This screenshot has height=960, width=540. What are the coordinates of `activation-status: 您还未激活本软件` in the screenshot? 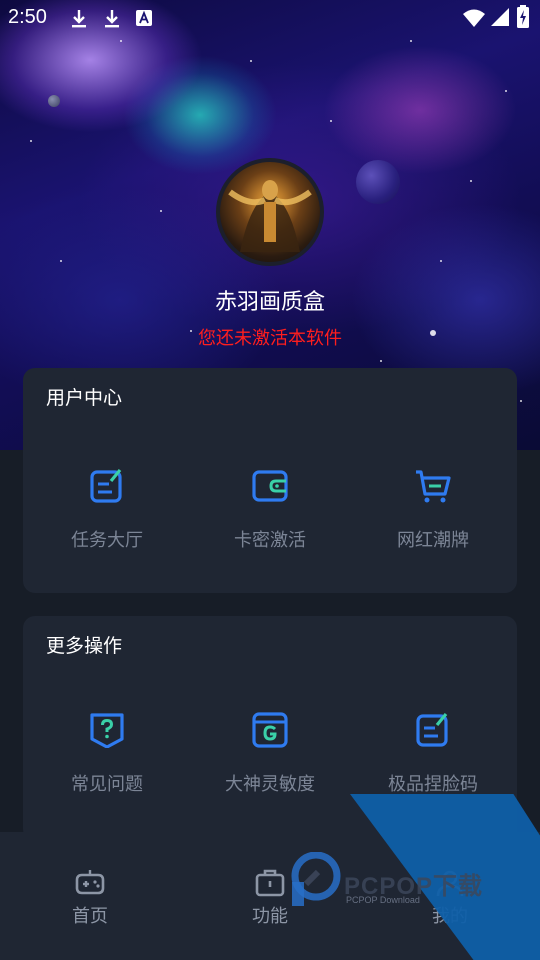 It's located at (270, 337).